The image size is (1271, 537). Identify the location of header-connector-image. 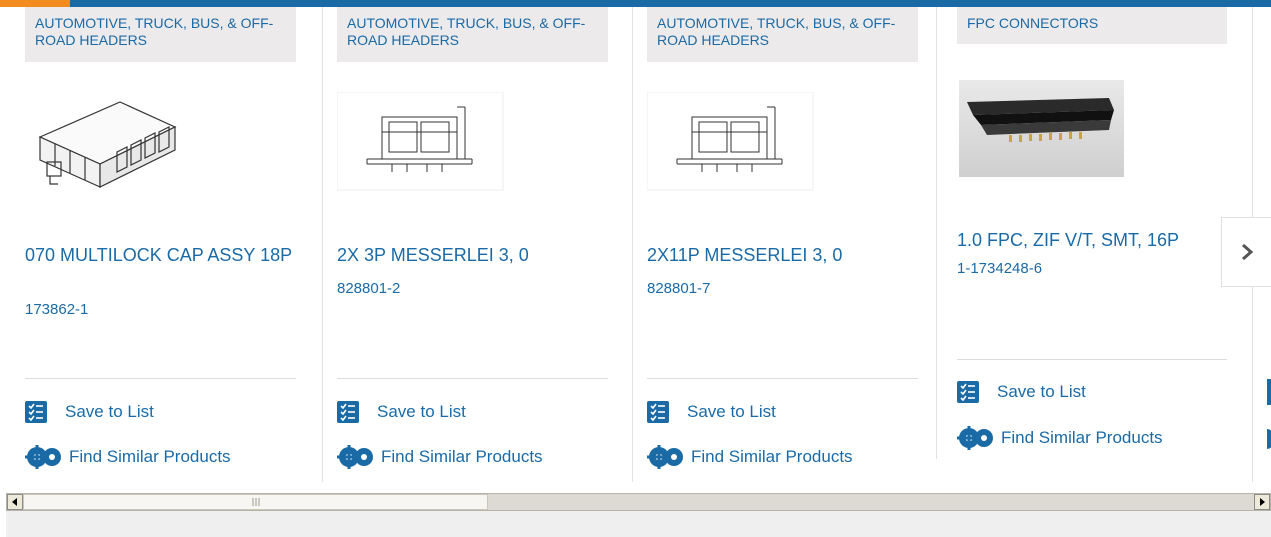
(110, 144).